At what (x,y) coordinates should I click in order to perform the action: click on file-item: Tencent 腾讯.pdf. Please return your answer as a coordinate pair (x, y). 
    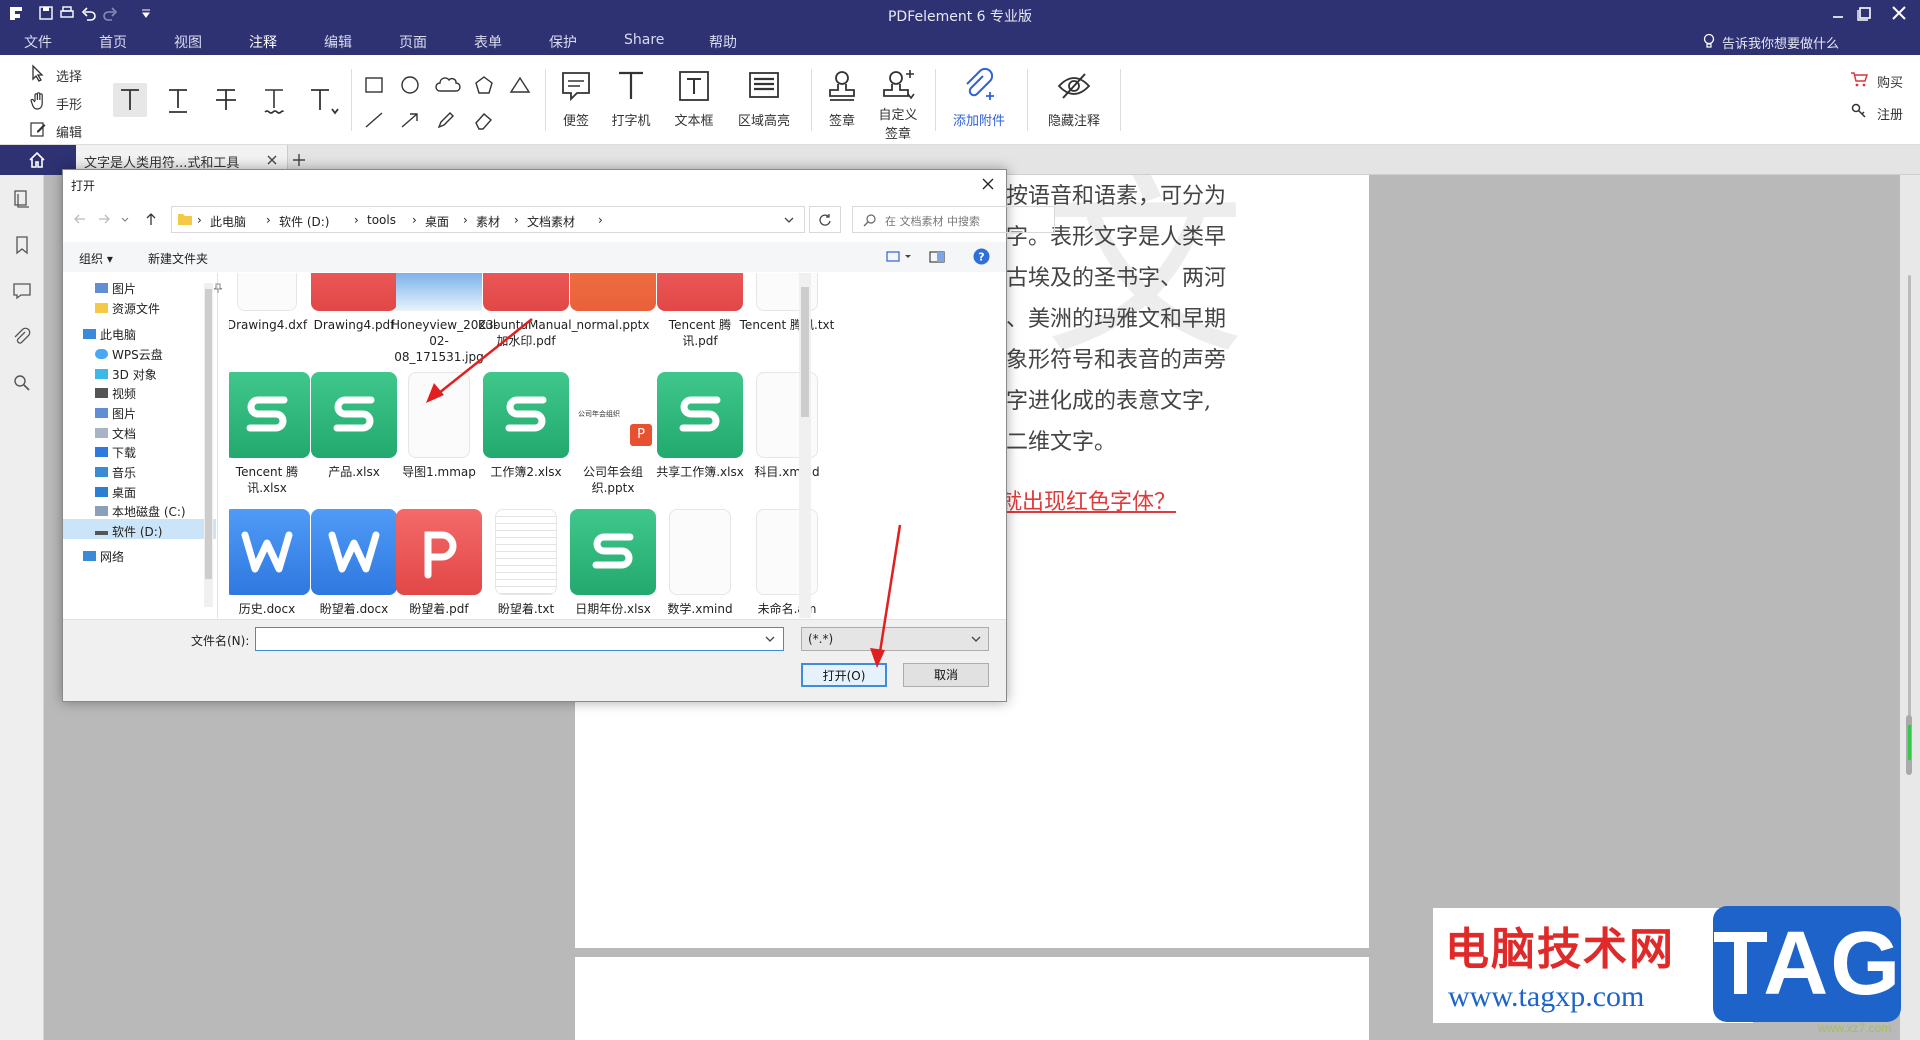
    Looking at the image, I should click on (700, 311).